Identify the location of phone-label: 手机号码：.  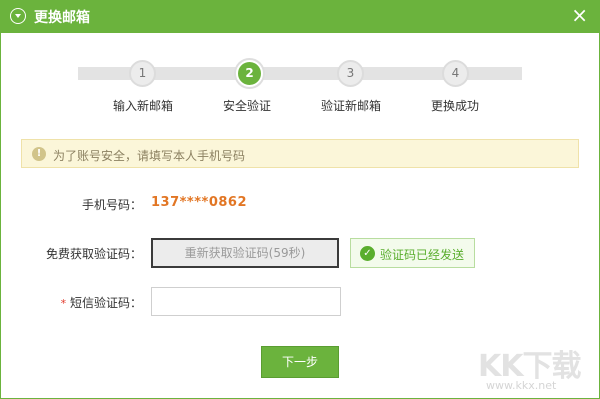
(111, 205).